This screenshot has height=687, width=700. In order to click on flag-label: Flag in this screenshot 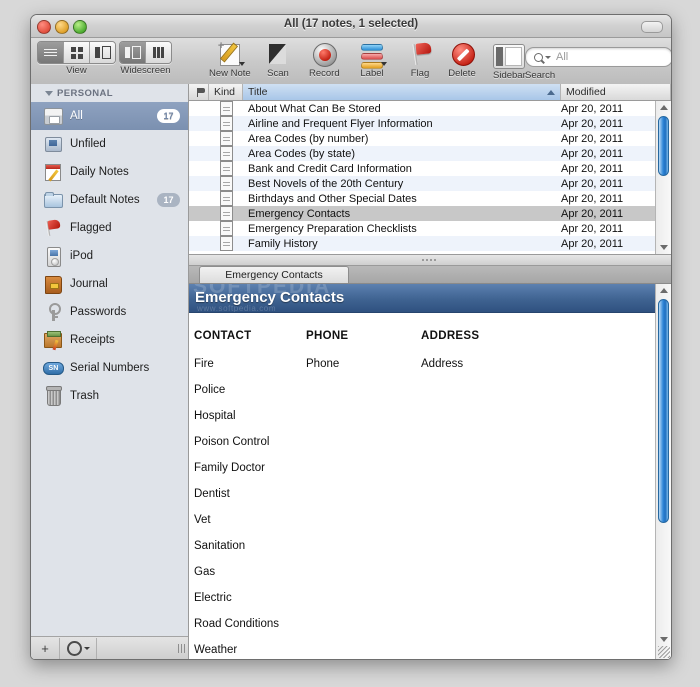, I will do `click(420, 73)`.